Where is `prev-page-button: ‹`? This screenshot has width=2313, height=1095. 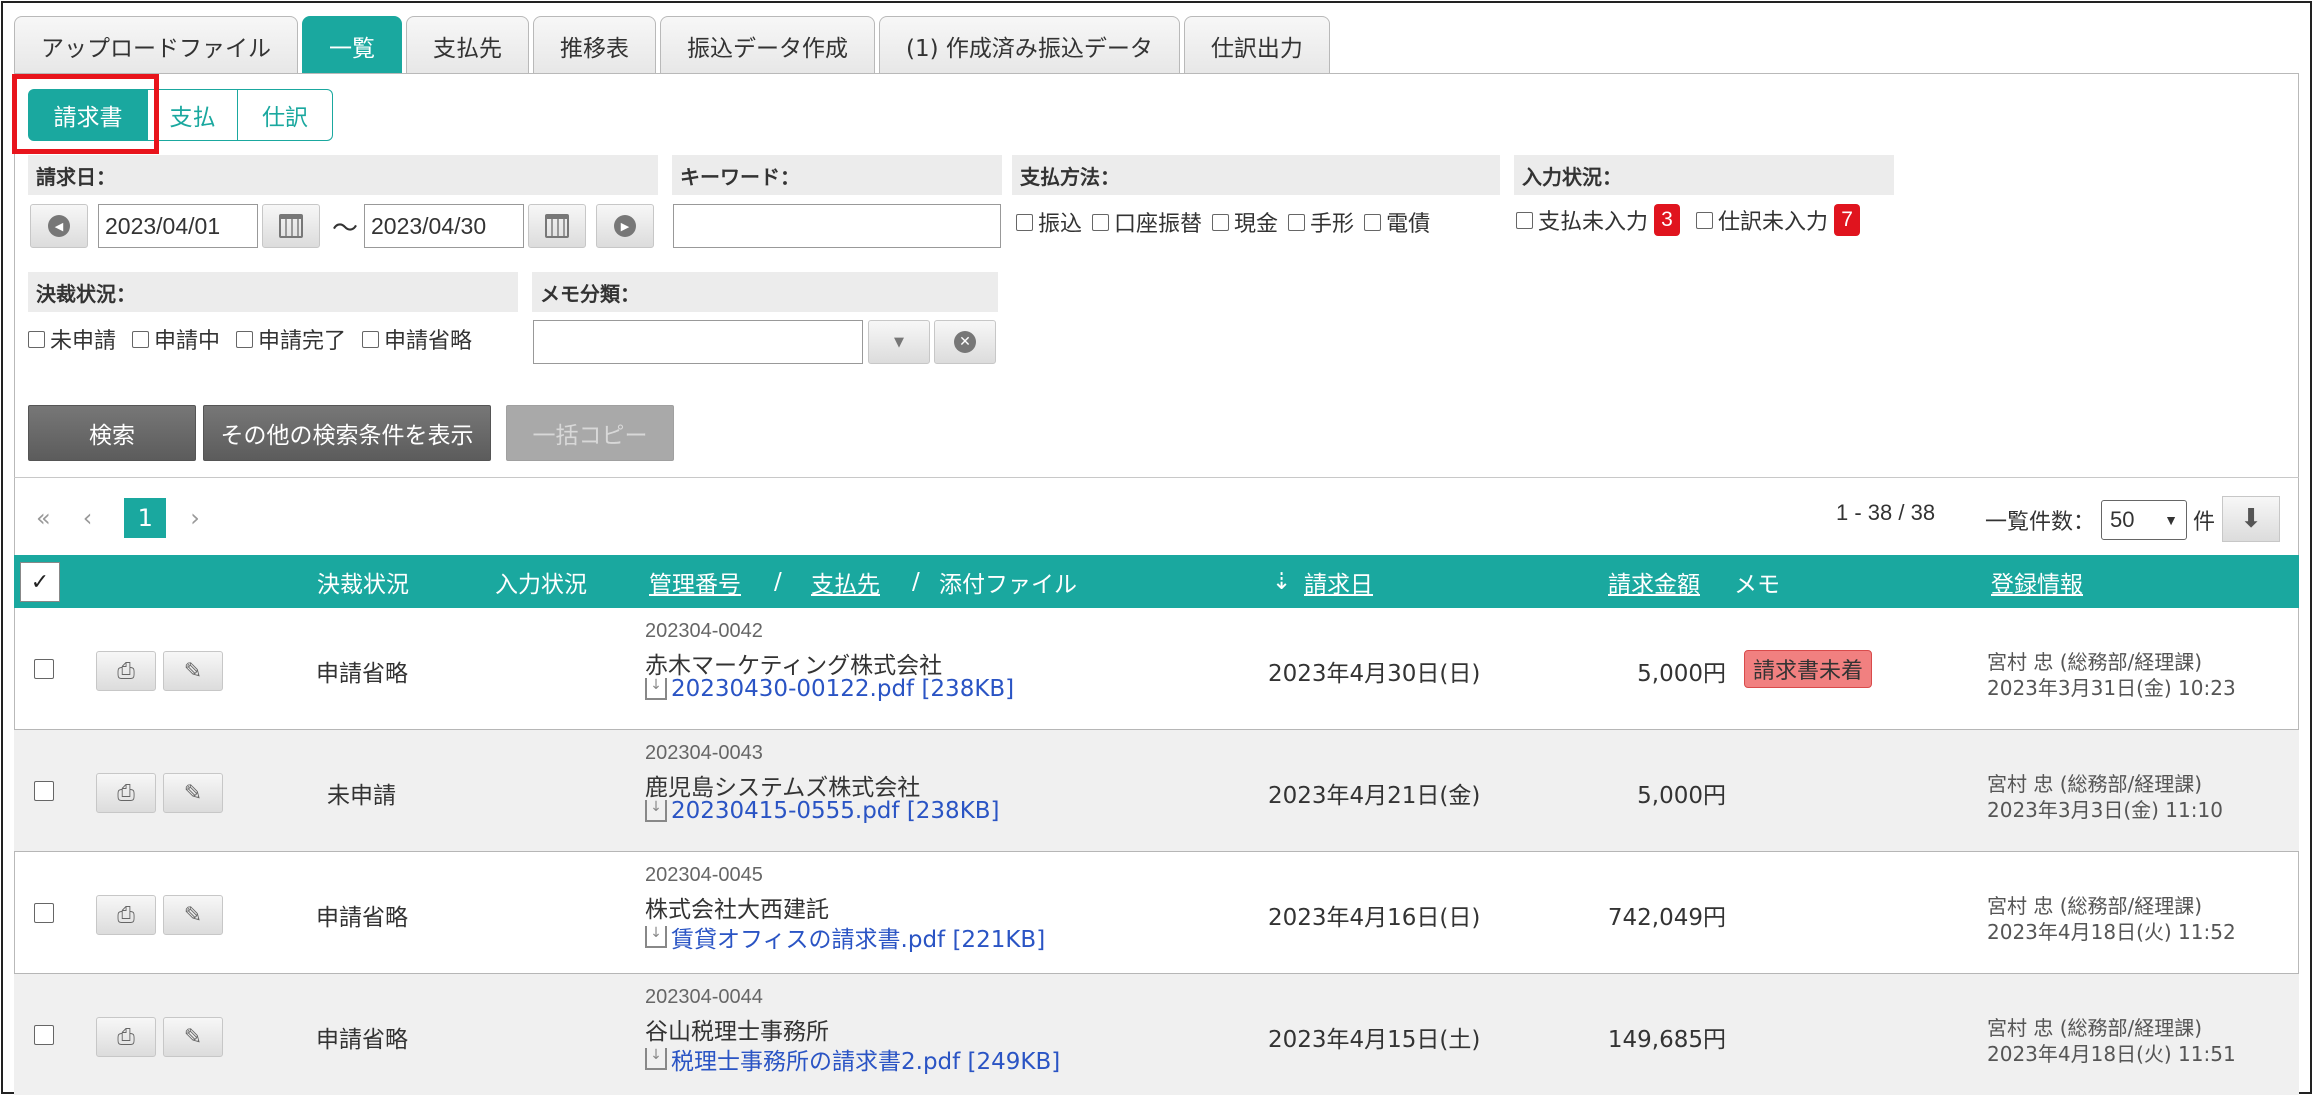
prev-page-button: ‹ is located at coordinates (88, 518).